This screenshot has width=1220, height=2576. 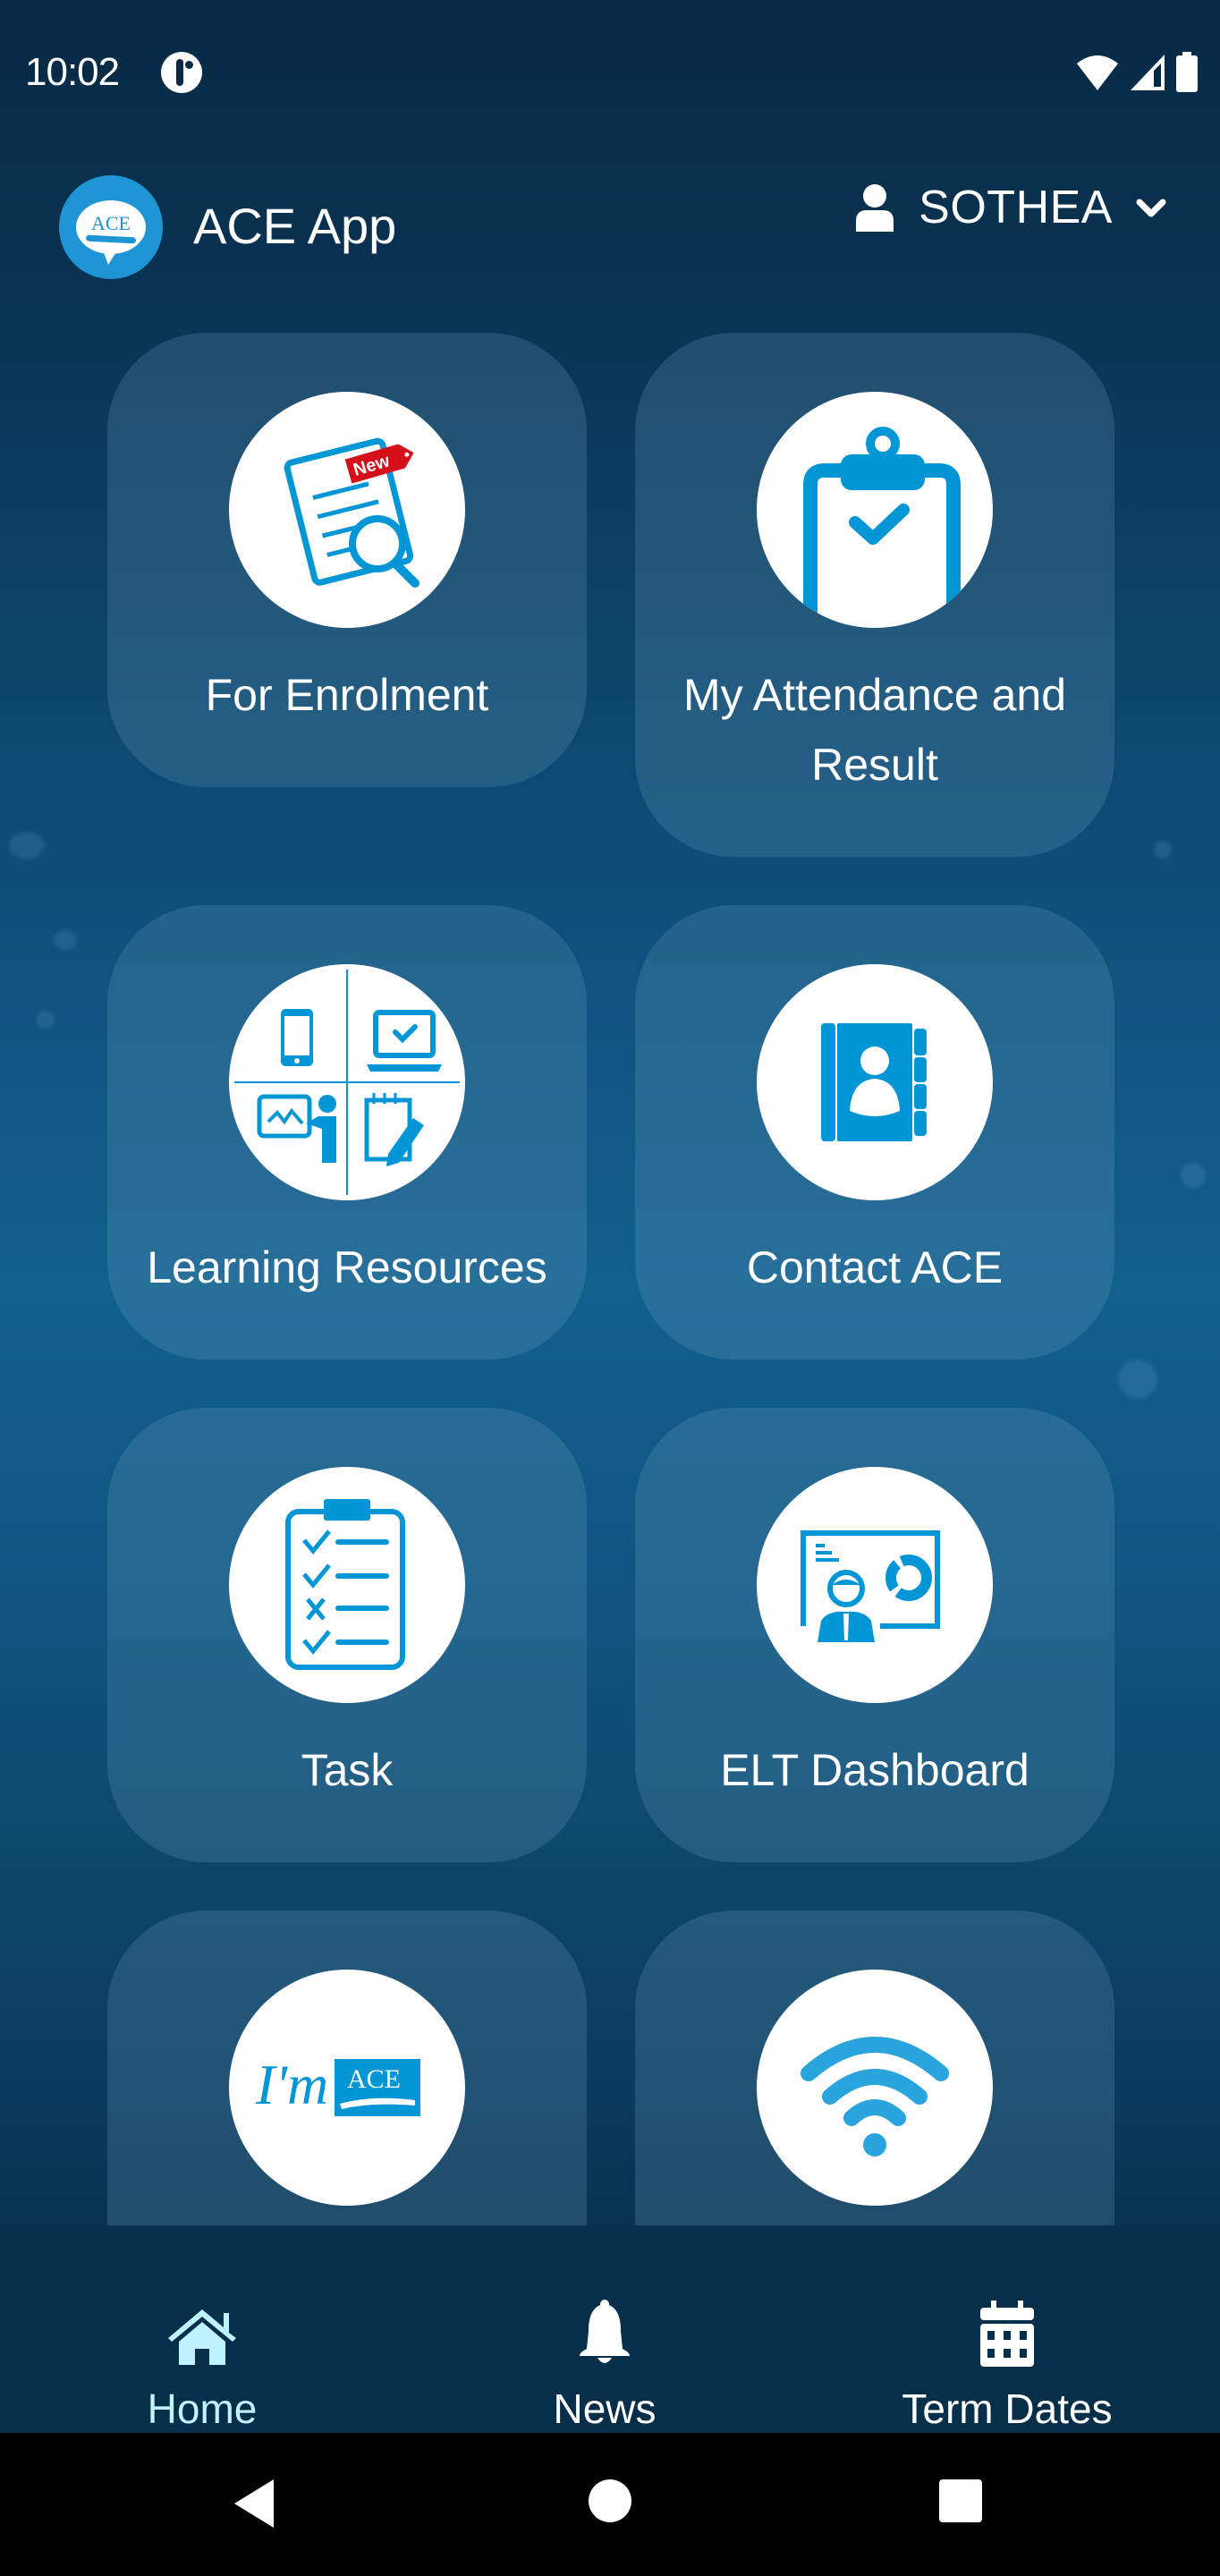 I want to click on checklist-icon, so click(x=345, y=1584).